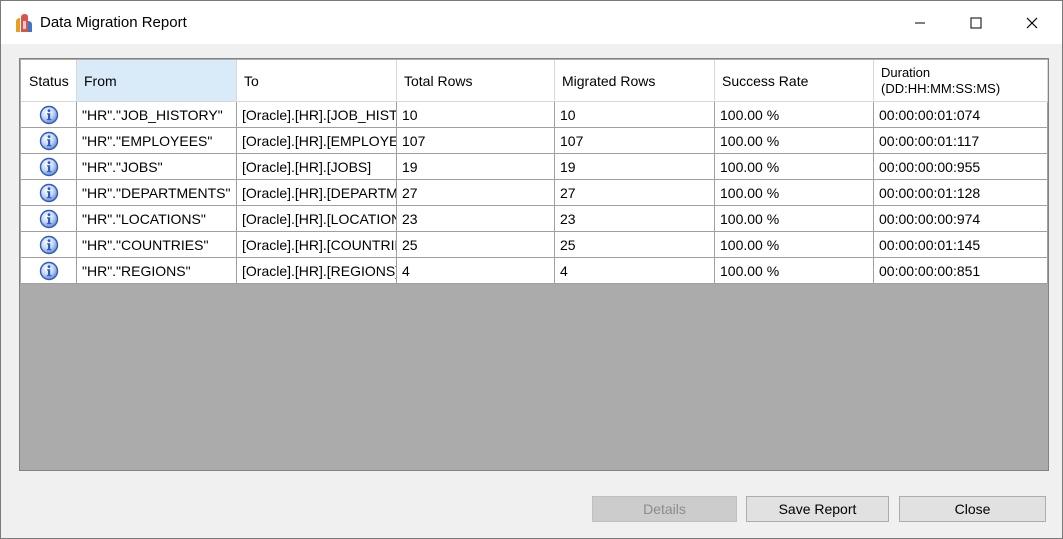 The height and width of the screenshot is (539, 1063). What do you see at coordinates (972, 509) in the screenshot?
I see `close-button: Close` at bounding box center [972, 509].